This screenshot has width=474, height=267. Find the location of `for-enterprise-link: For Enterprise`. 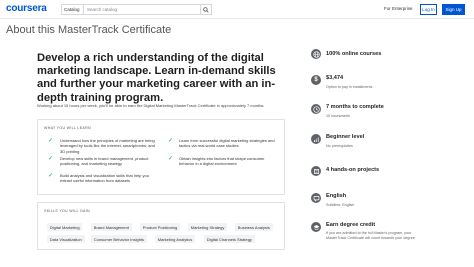

for-enterprise-link: For Enterprise is located at coordinates (398, 8).